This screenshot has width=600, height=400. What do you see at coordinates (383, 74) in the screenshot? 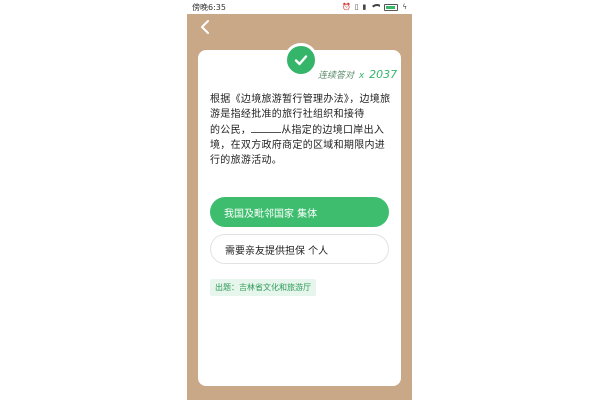
I see `streak-count: 2037` at bounding box center [383, 74].